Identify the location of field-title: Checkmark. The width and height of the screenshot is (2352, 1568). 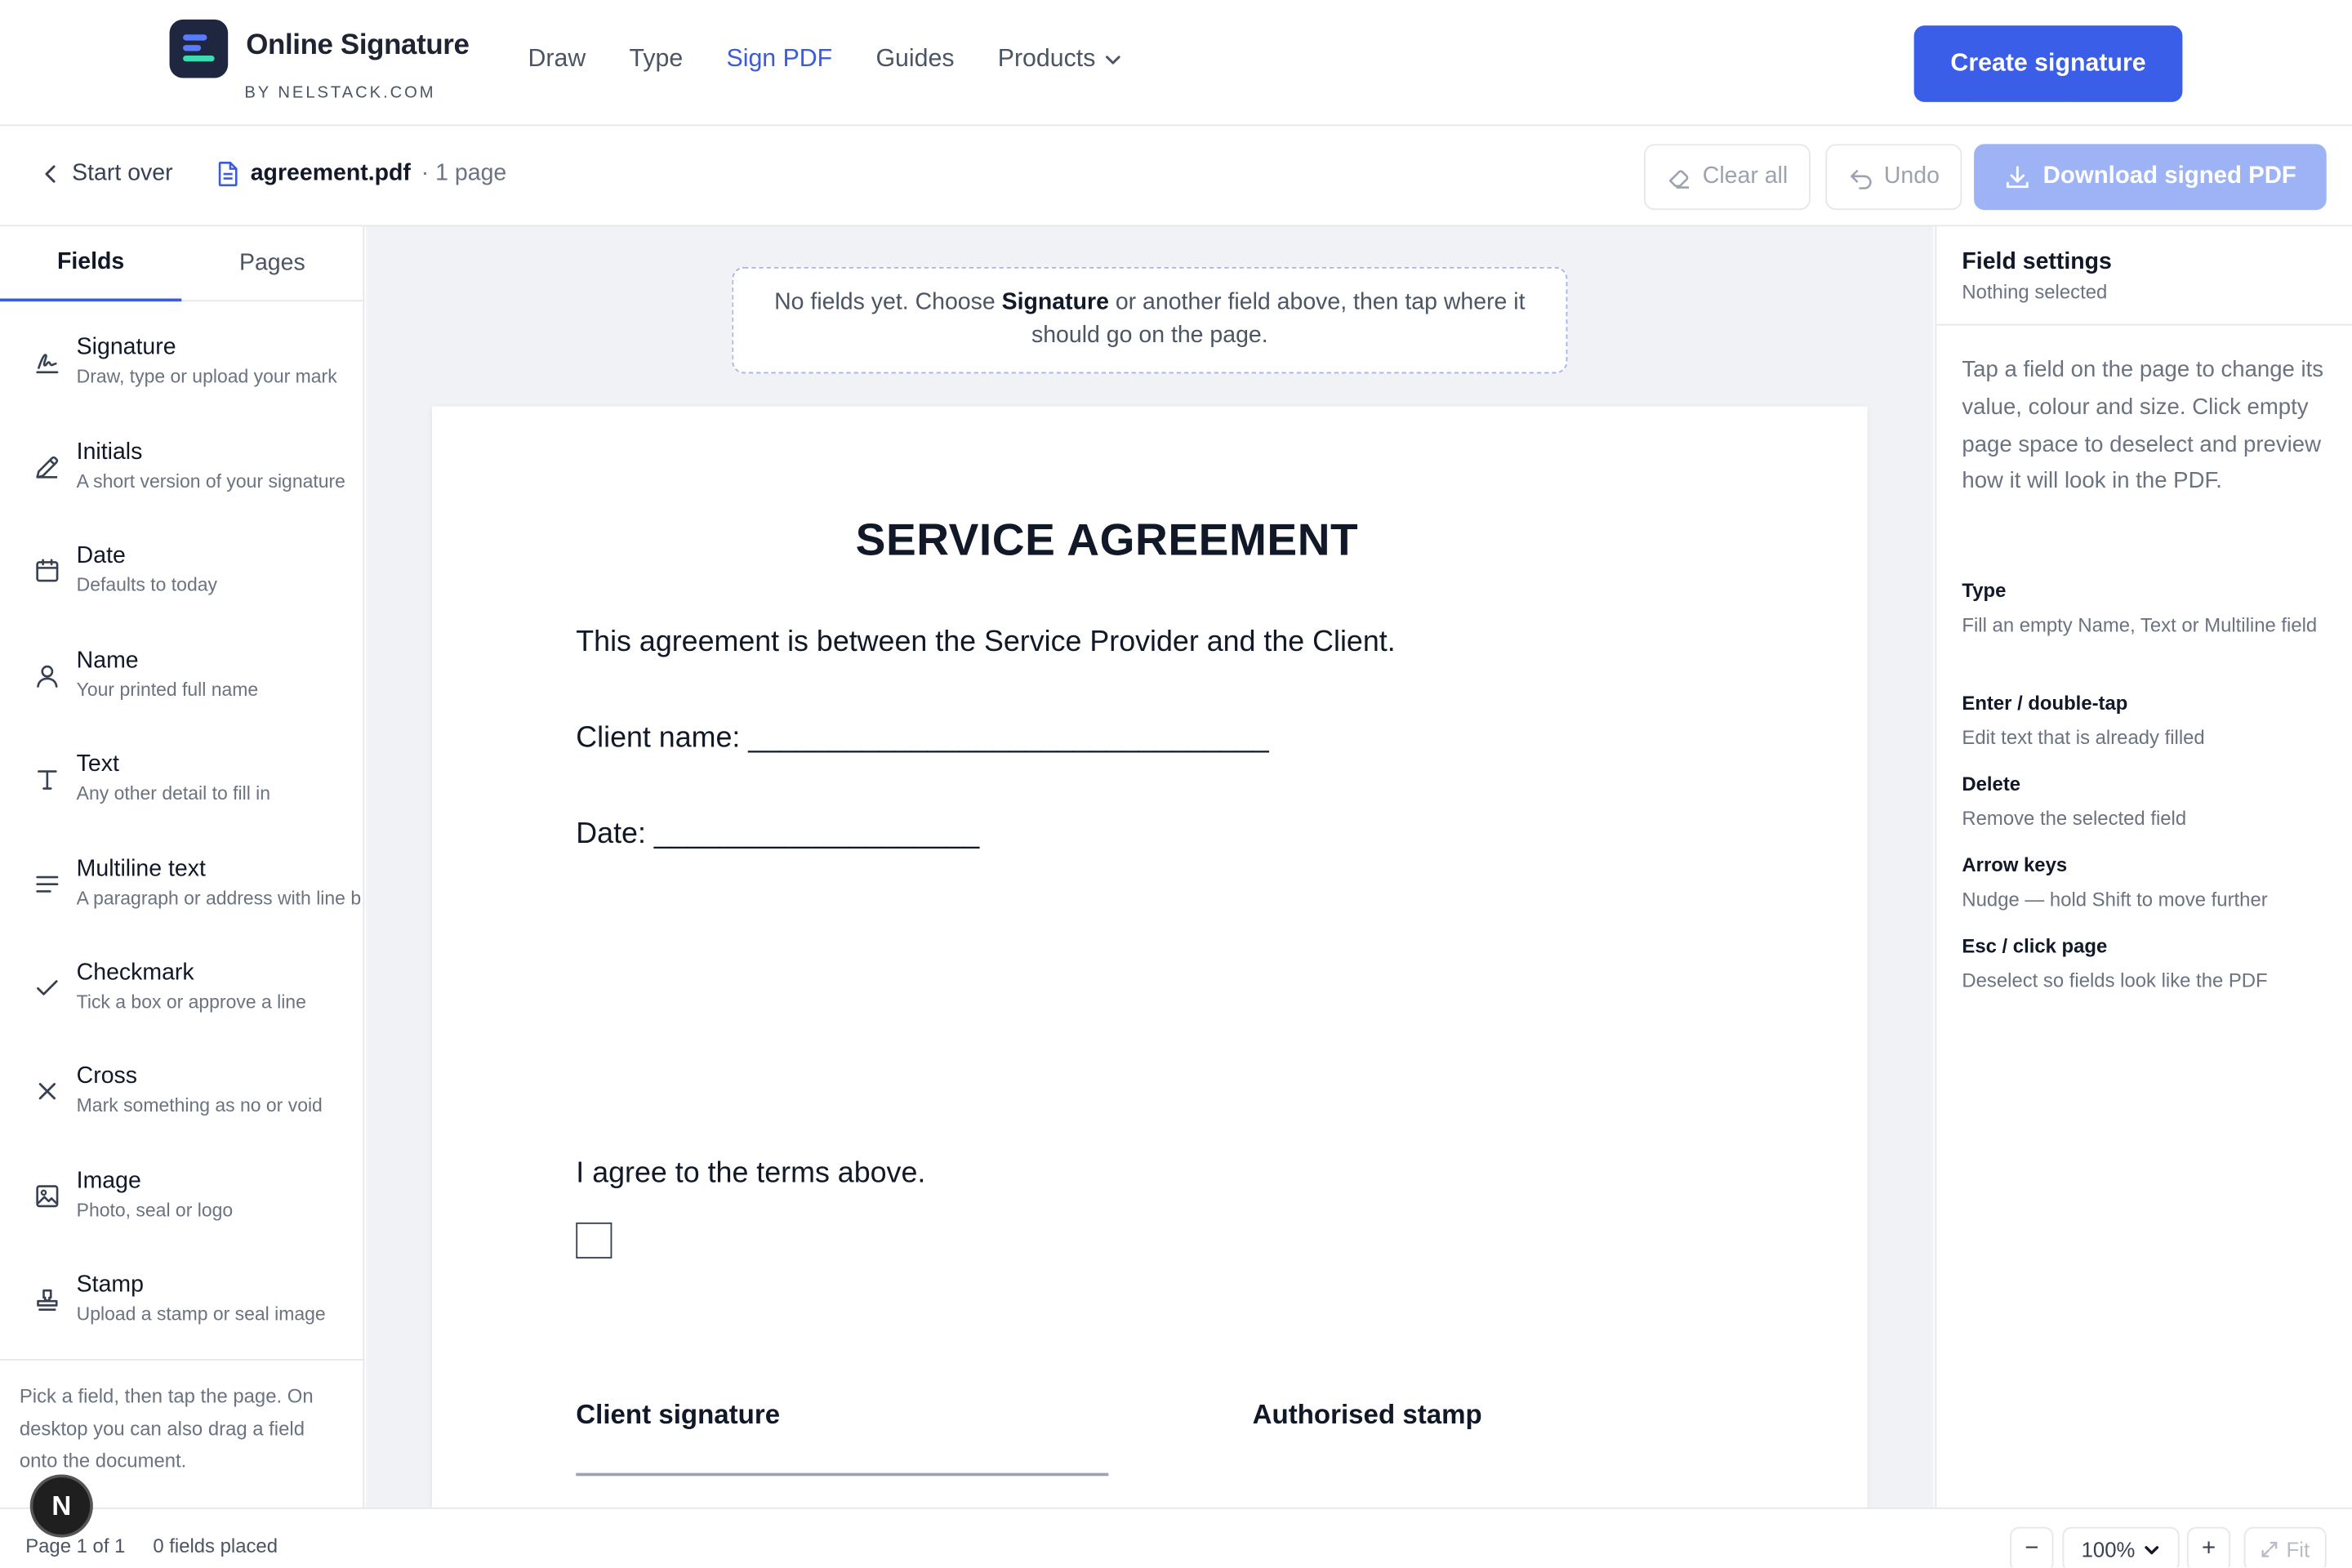
(135, 973).